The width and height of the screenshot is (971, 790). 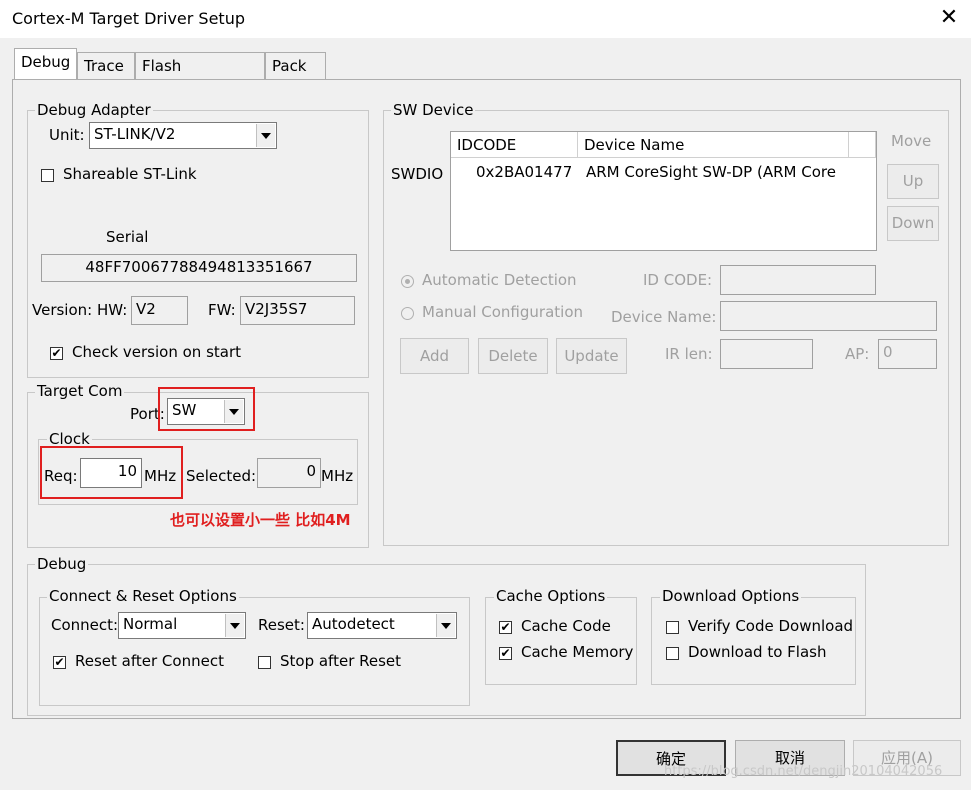 What do you see at coordinates (672, 627) in the screenshot?
I see `verify-code-checkbox` at bounding box center [672, 627].